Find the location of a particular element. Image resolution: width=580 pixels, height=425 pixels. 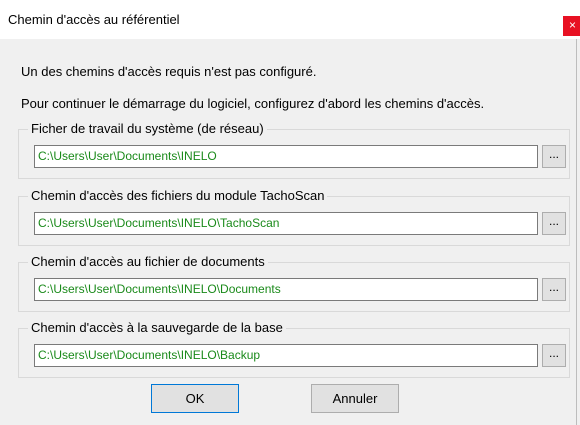

documents-path-field: C:\Users\User\Documents\INELO\Documents is located at coordinates (286, 289).